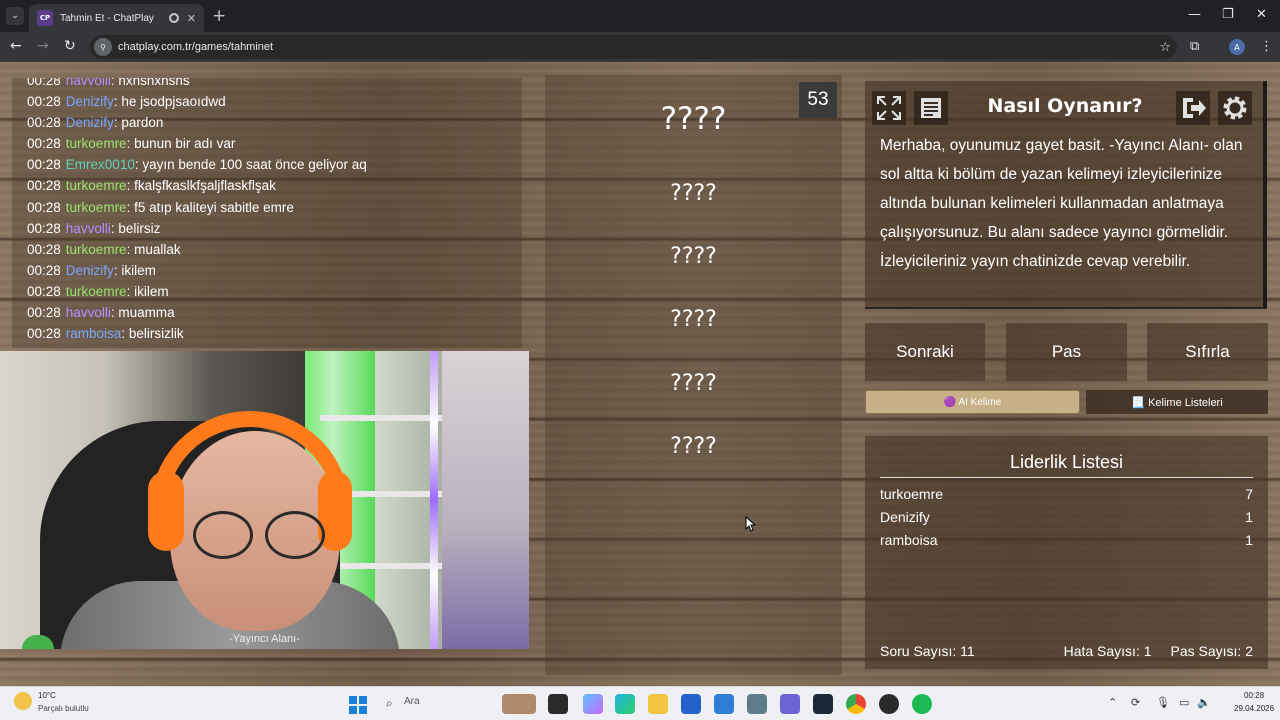  What do you see at coordinates (1204, 702) in the screenshot?
I see `volume-icon: 🔈` at bounding box center [1204, 702].